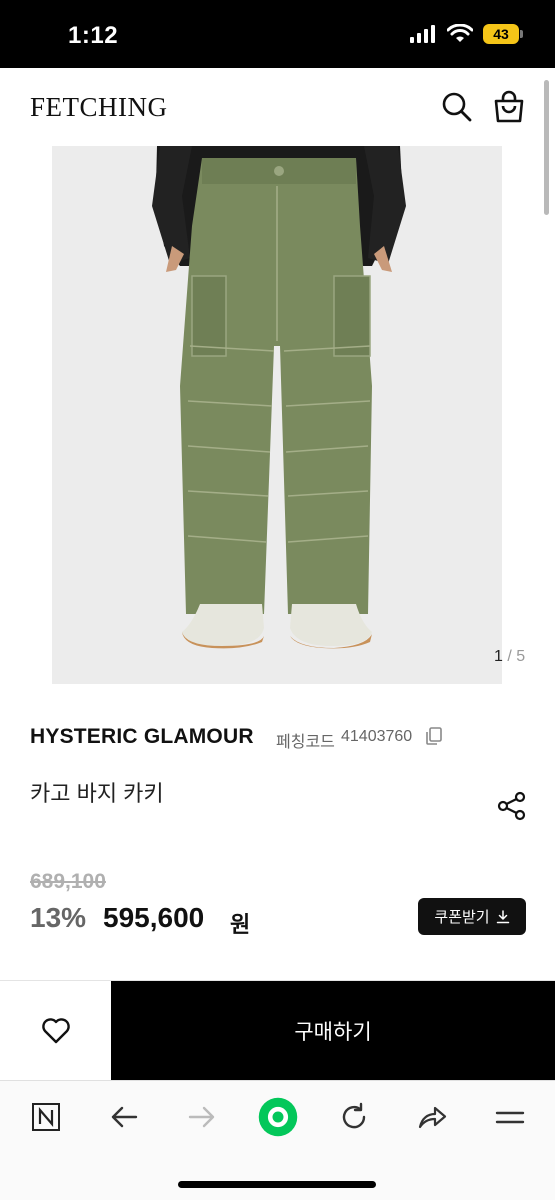 The image size is (555, 1200). Describe the element at coordinates (277, 34) in the screenshot. I see `status-bar: 1:12 43` at that location.